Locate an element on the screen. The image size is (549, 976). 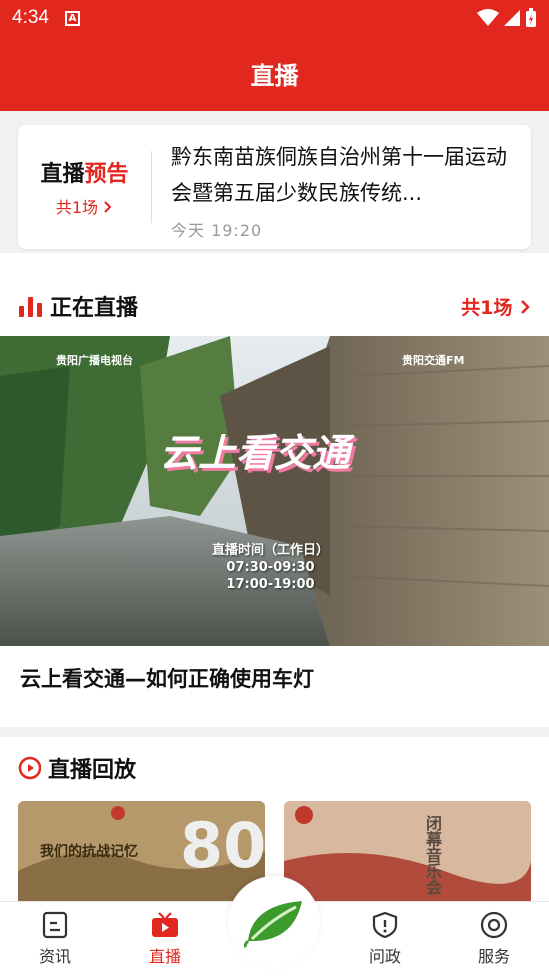
live-preview-item: 黔东南苗族侗族自治州第十一届运动会暨第五届少数民族传统... 今天 19:20 is located at coordinates (343, 190).